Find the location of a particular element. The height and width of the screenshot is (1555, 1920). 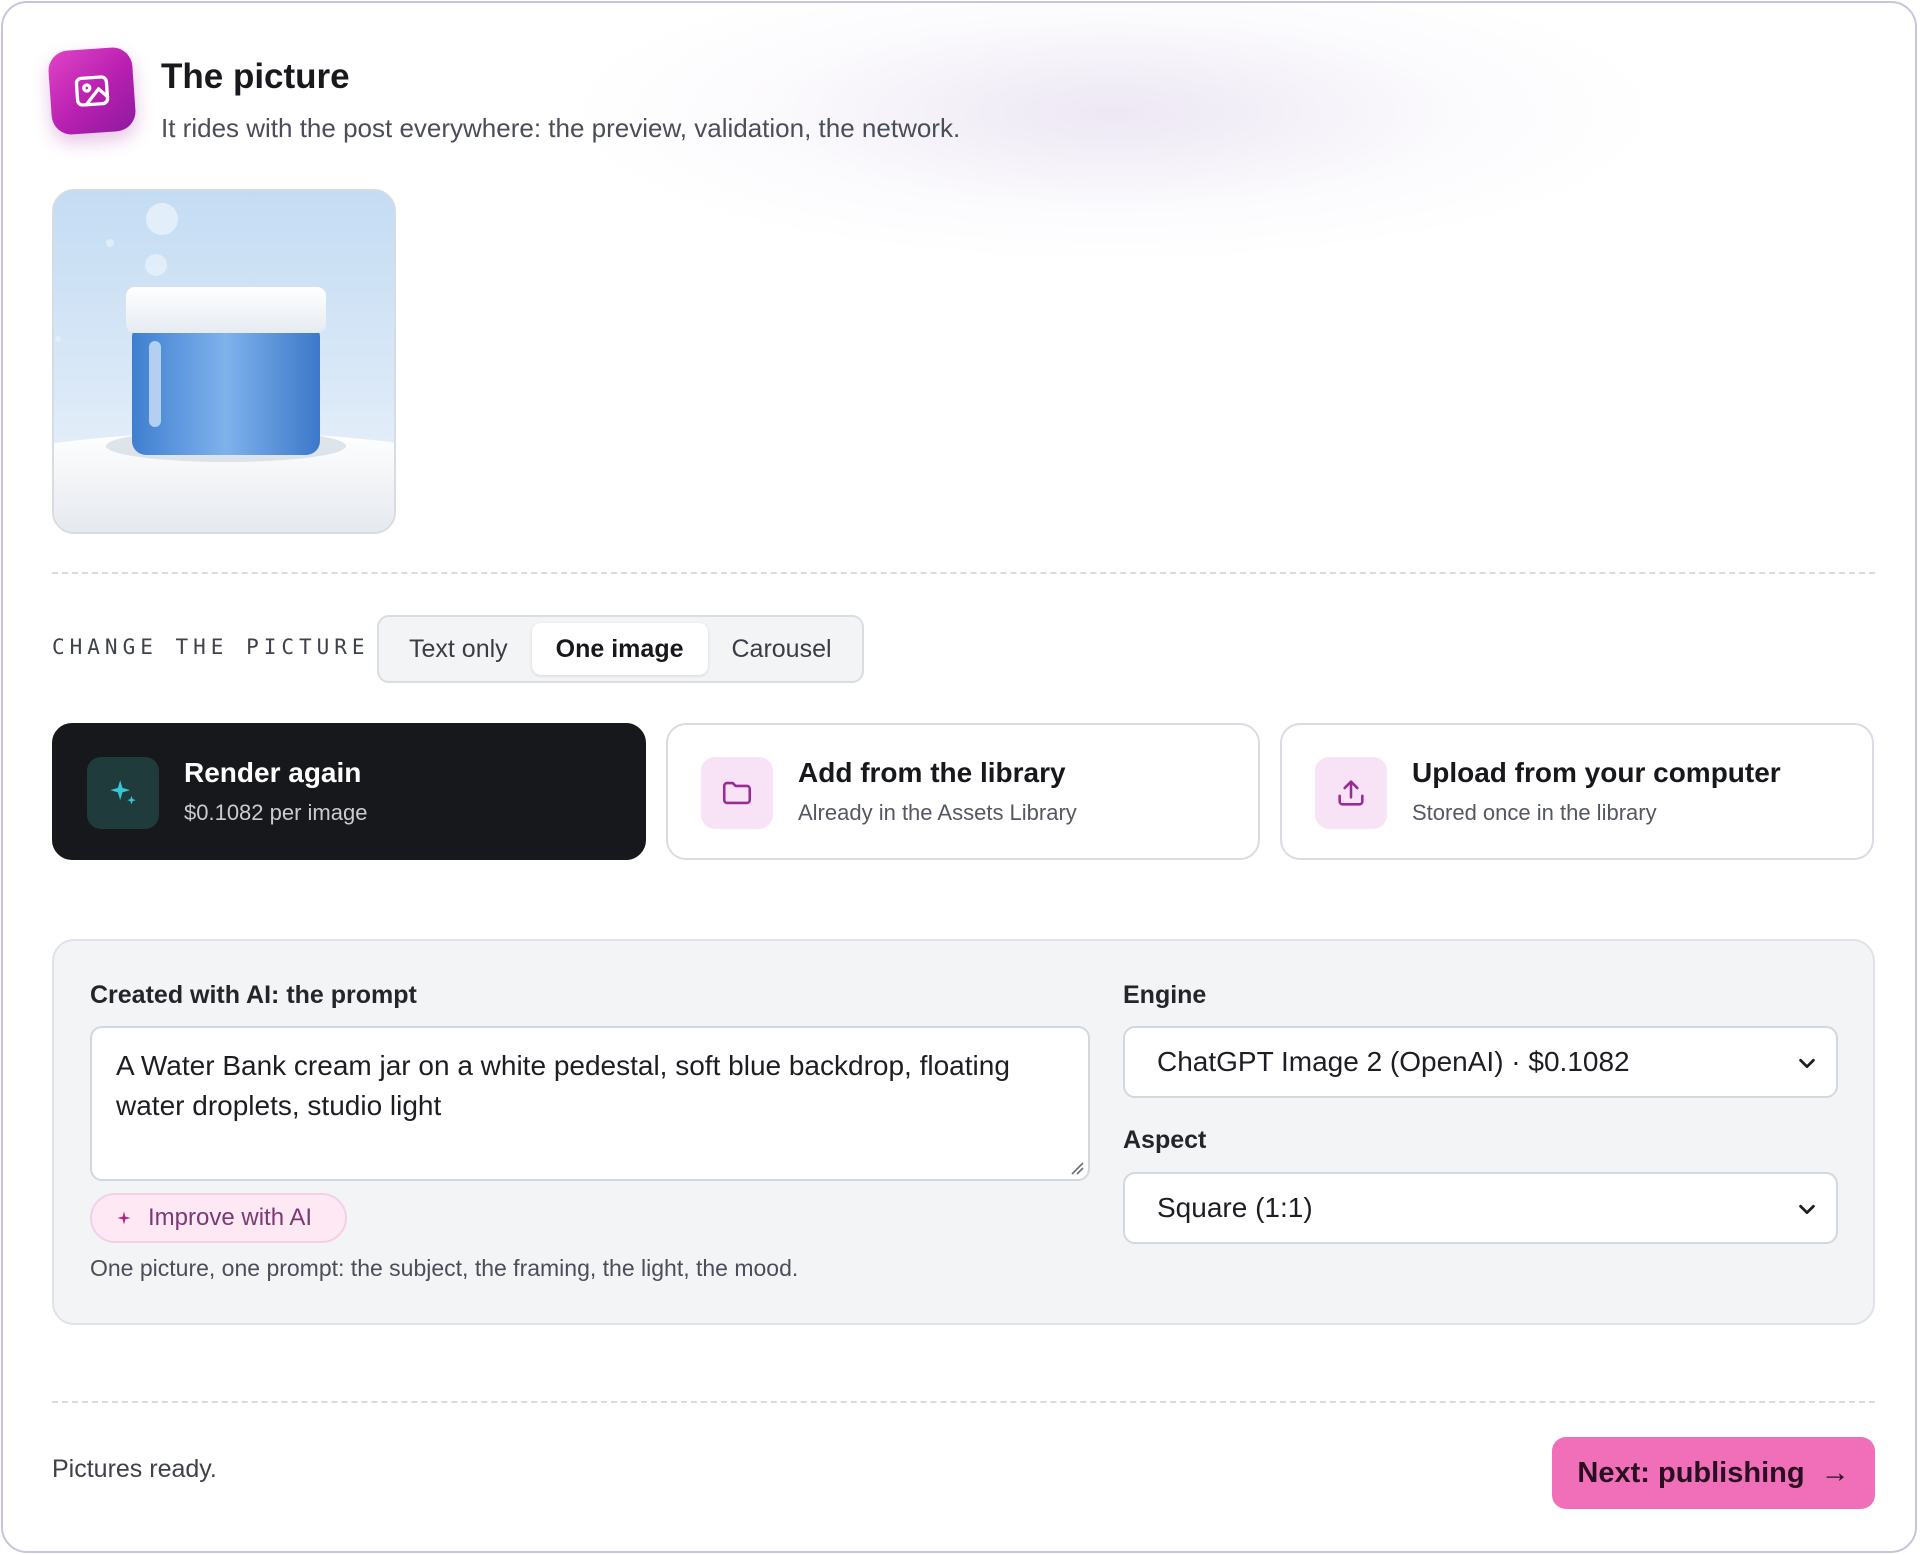

aspect-value: Square (1:1) is located at coordinates (1235, 1207).